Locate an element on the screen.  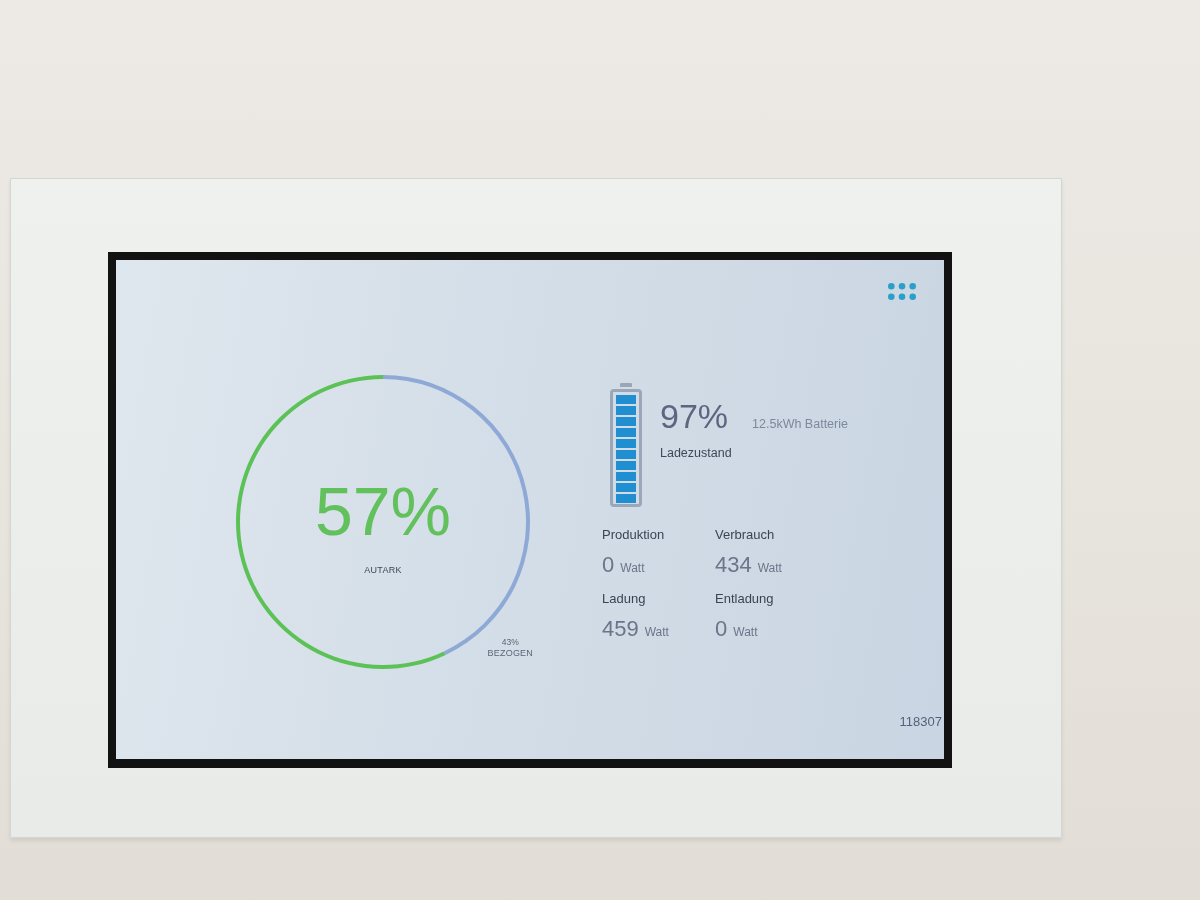
stat-value: 459 is located at coordinates (620, 629).